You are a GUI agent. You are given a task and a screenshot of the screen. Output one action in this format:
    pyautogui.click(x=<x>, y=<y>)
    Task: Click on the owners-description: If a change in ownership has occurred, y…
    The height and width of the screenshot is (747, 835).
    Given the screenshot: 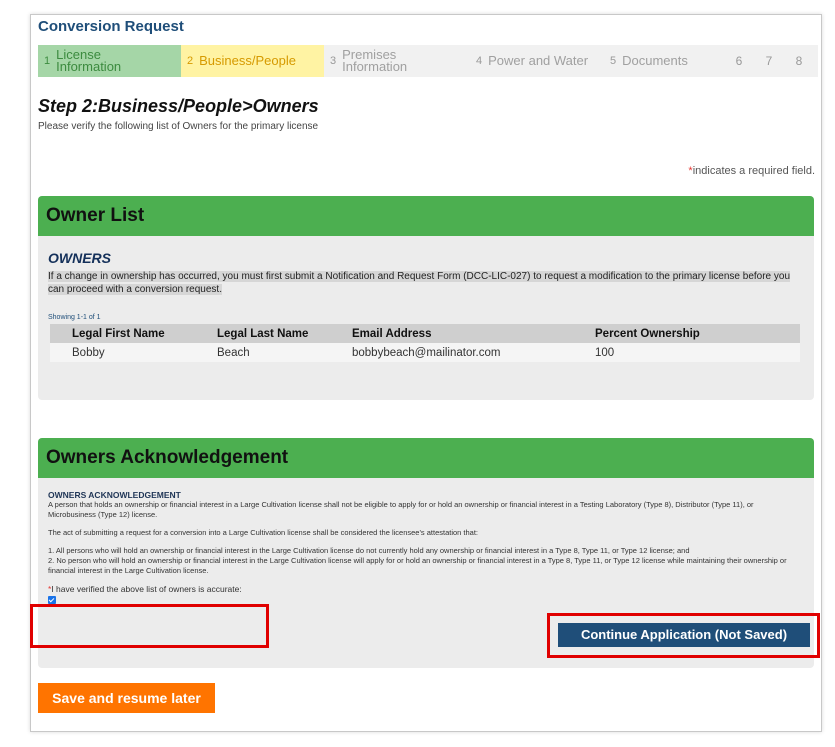 What is the action you would take?
    pyautogui.click(x=419, y=283)
    